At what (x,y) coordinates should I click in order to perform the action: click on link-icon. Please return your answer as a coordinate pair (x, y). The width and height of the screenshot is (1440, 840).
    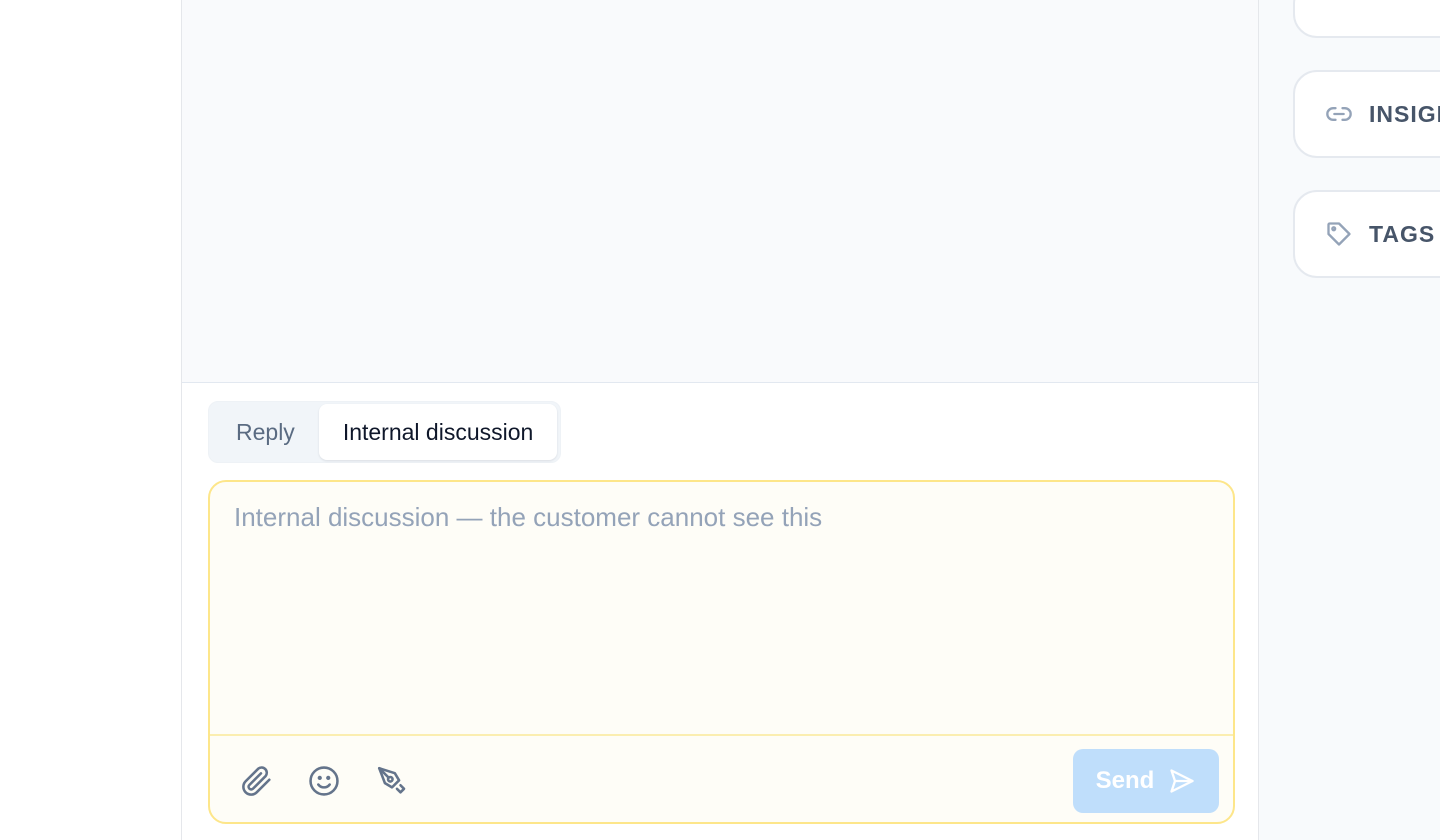
    Looking at the image, I should click on (1339, 114).